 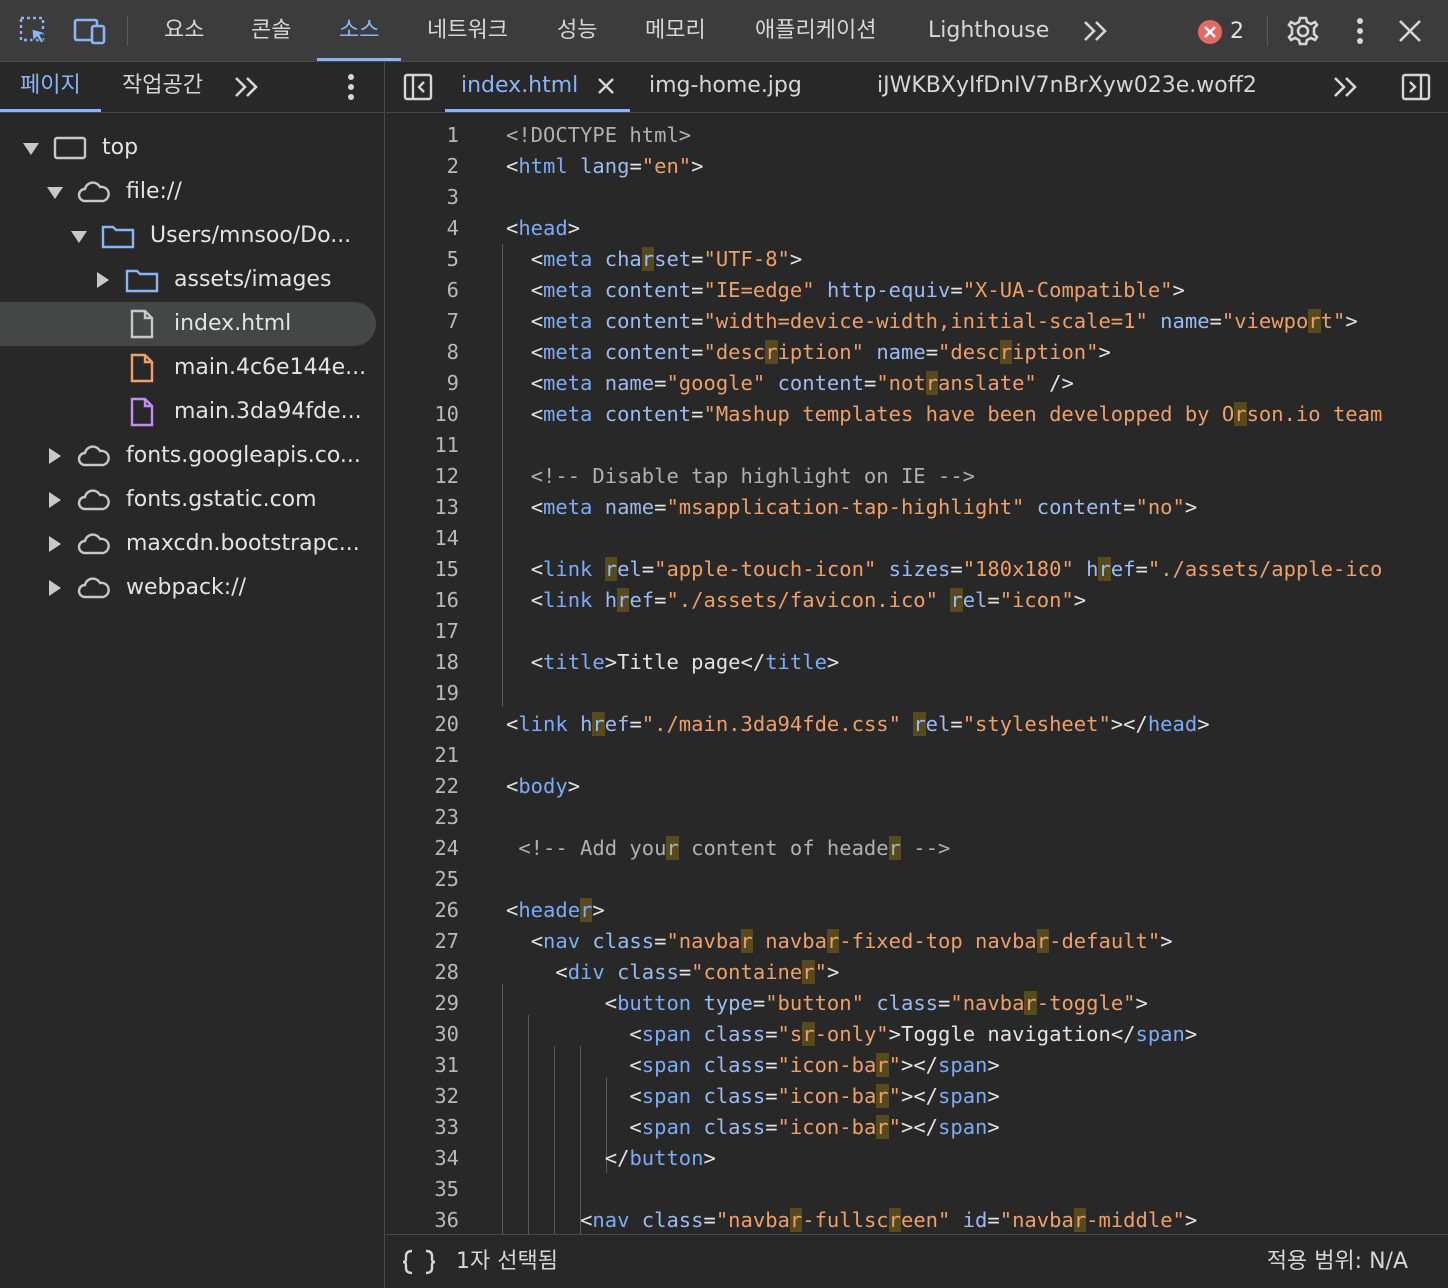 I want to click on line-number: 18, so click(x=422, y=662).